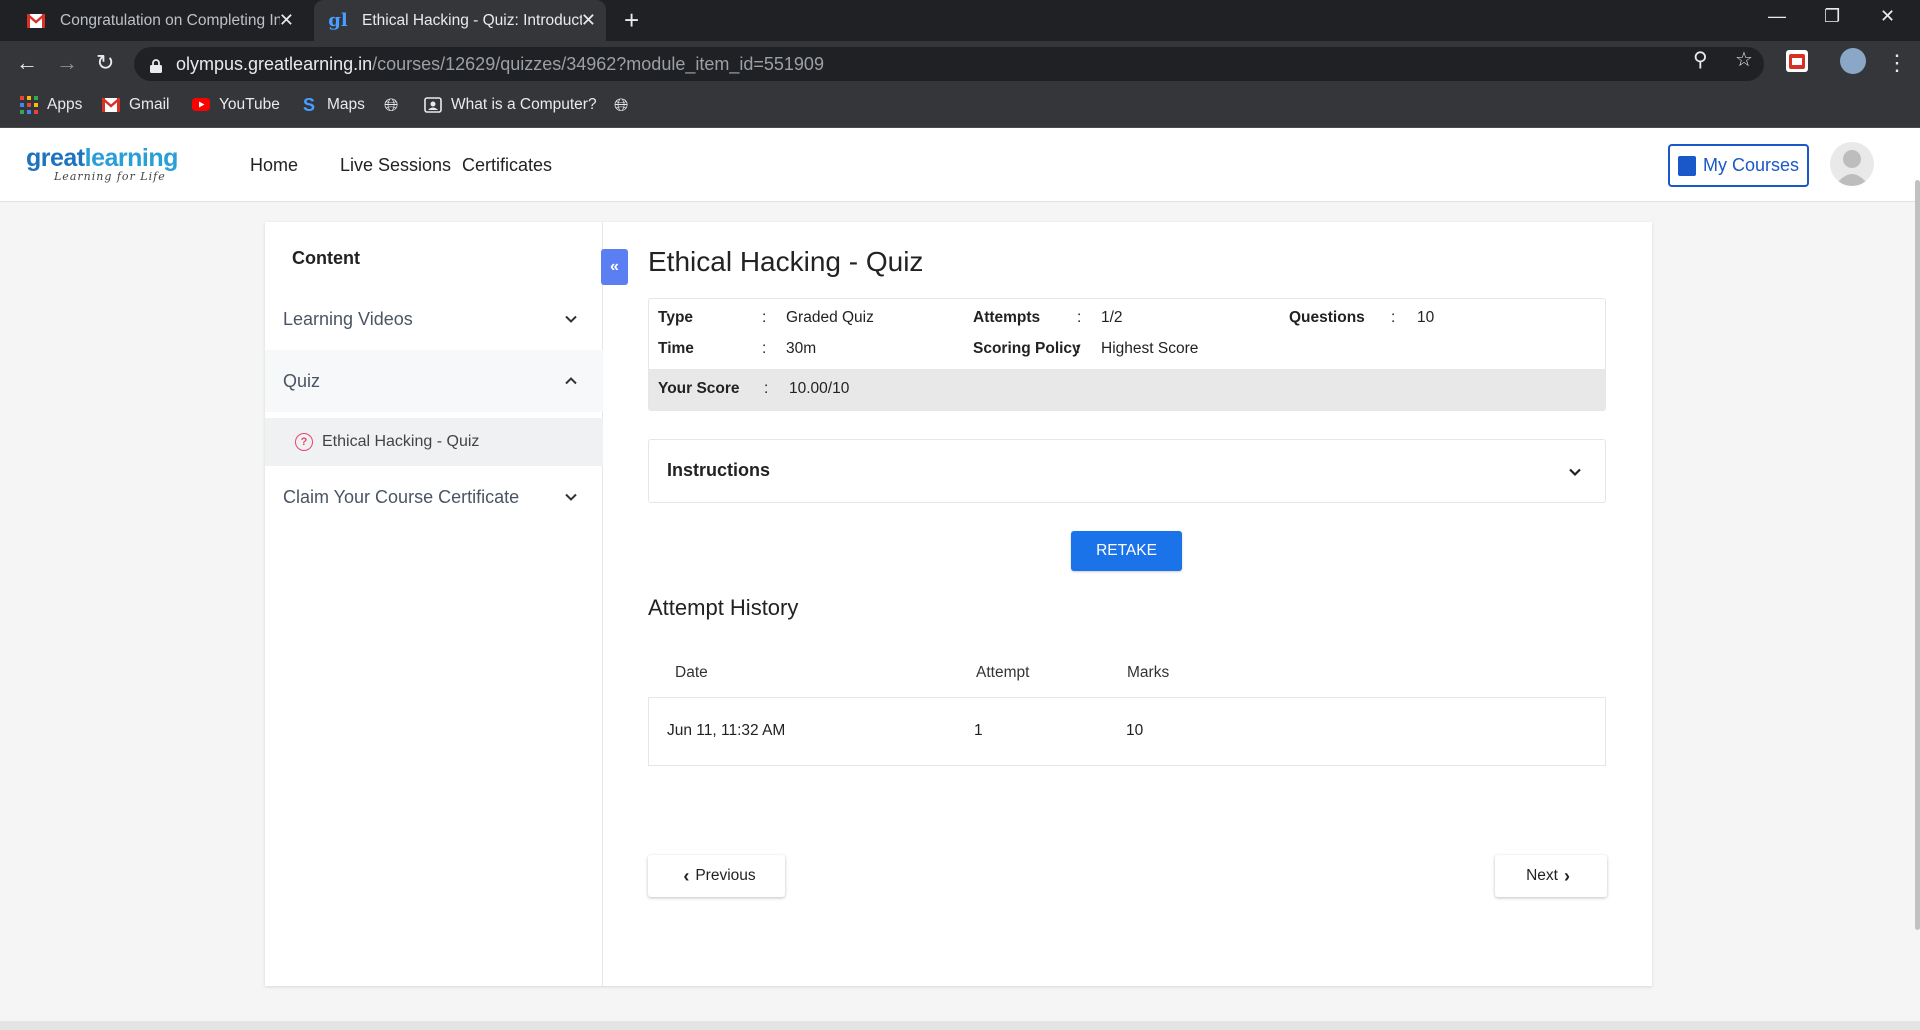 The height and width of the screenshot is (1030, 1920). I want to click on bookmark-label: Gmail, so click(149, 104).